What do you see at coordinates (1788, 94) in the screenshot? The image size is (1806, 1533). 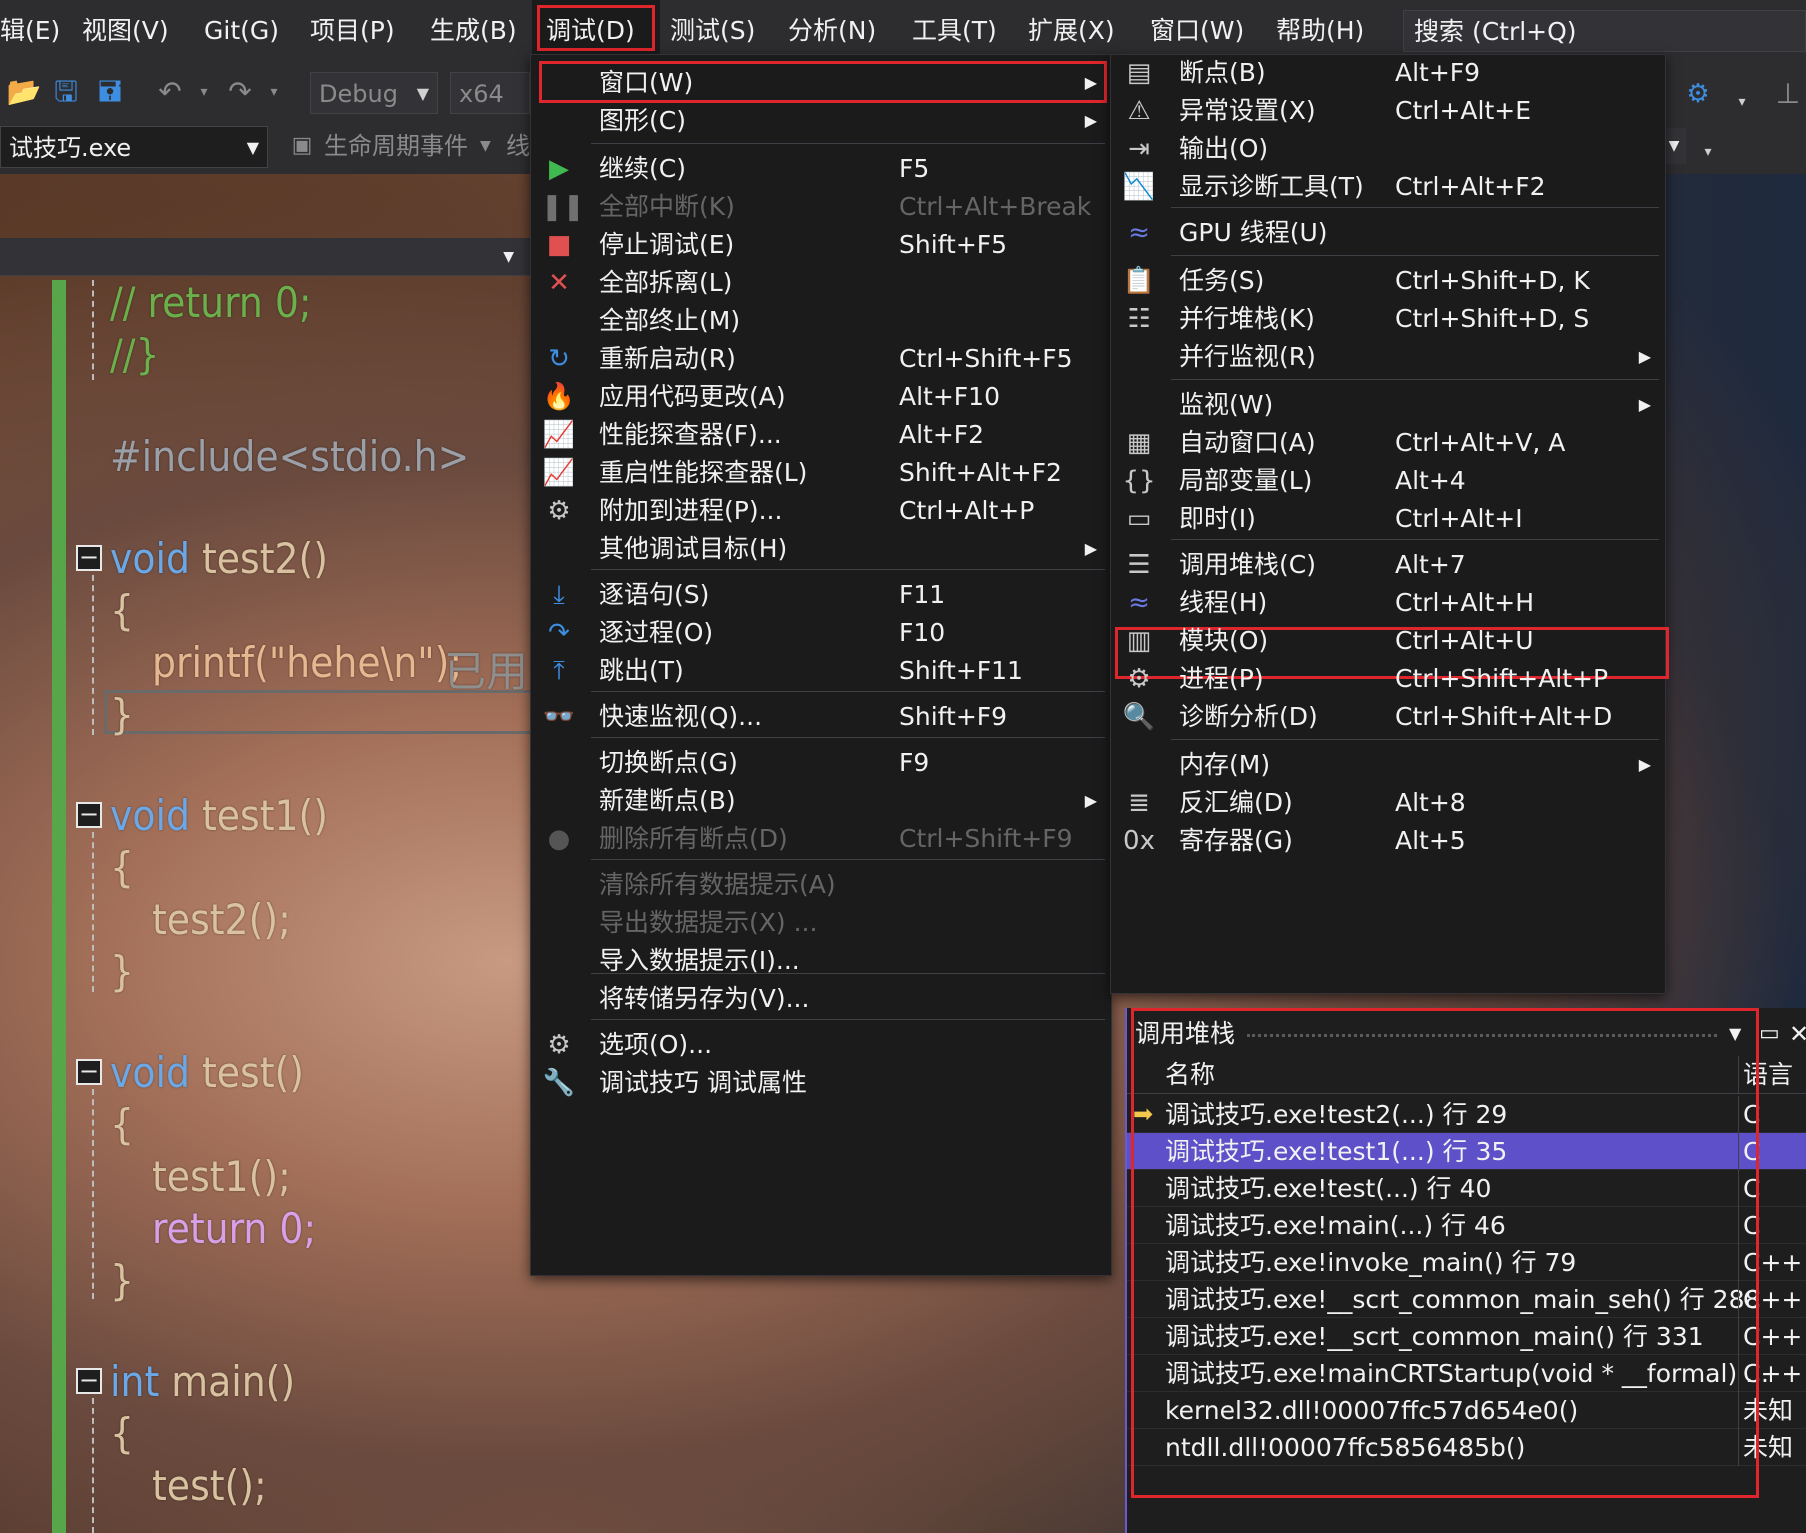 I see `pin-icon: ⊥` at bounding box center [1788, 94].